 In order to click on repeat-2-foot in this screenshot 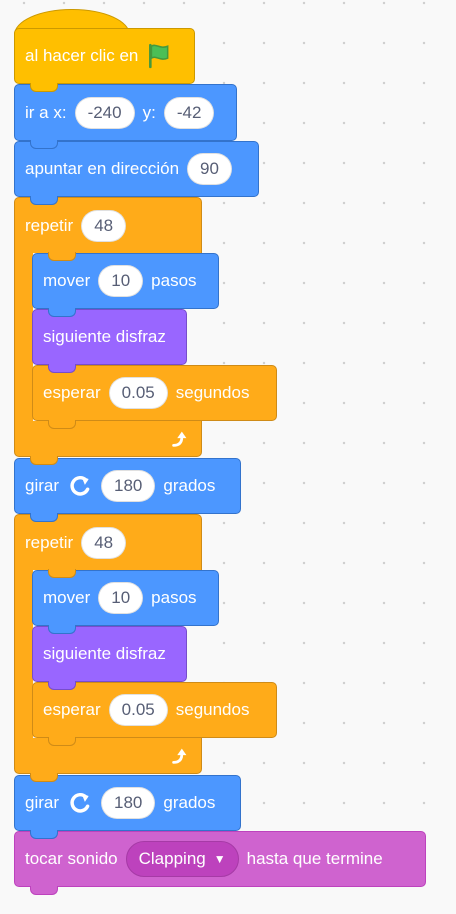, I will do `click(108, 756)`.